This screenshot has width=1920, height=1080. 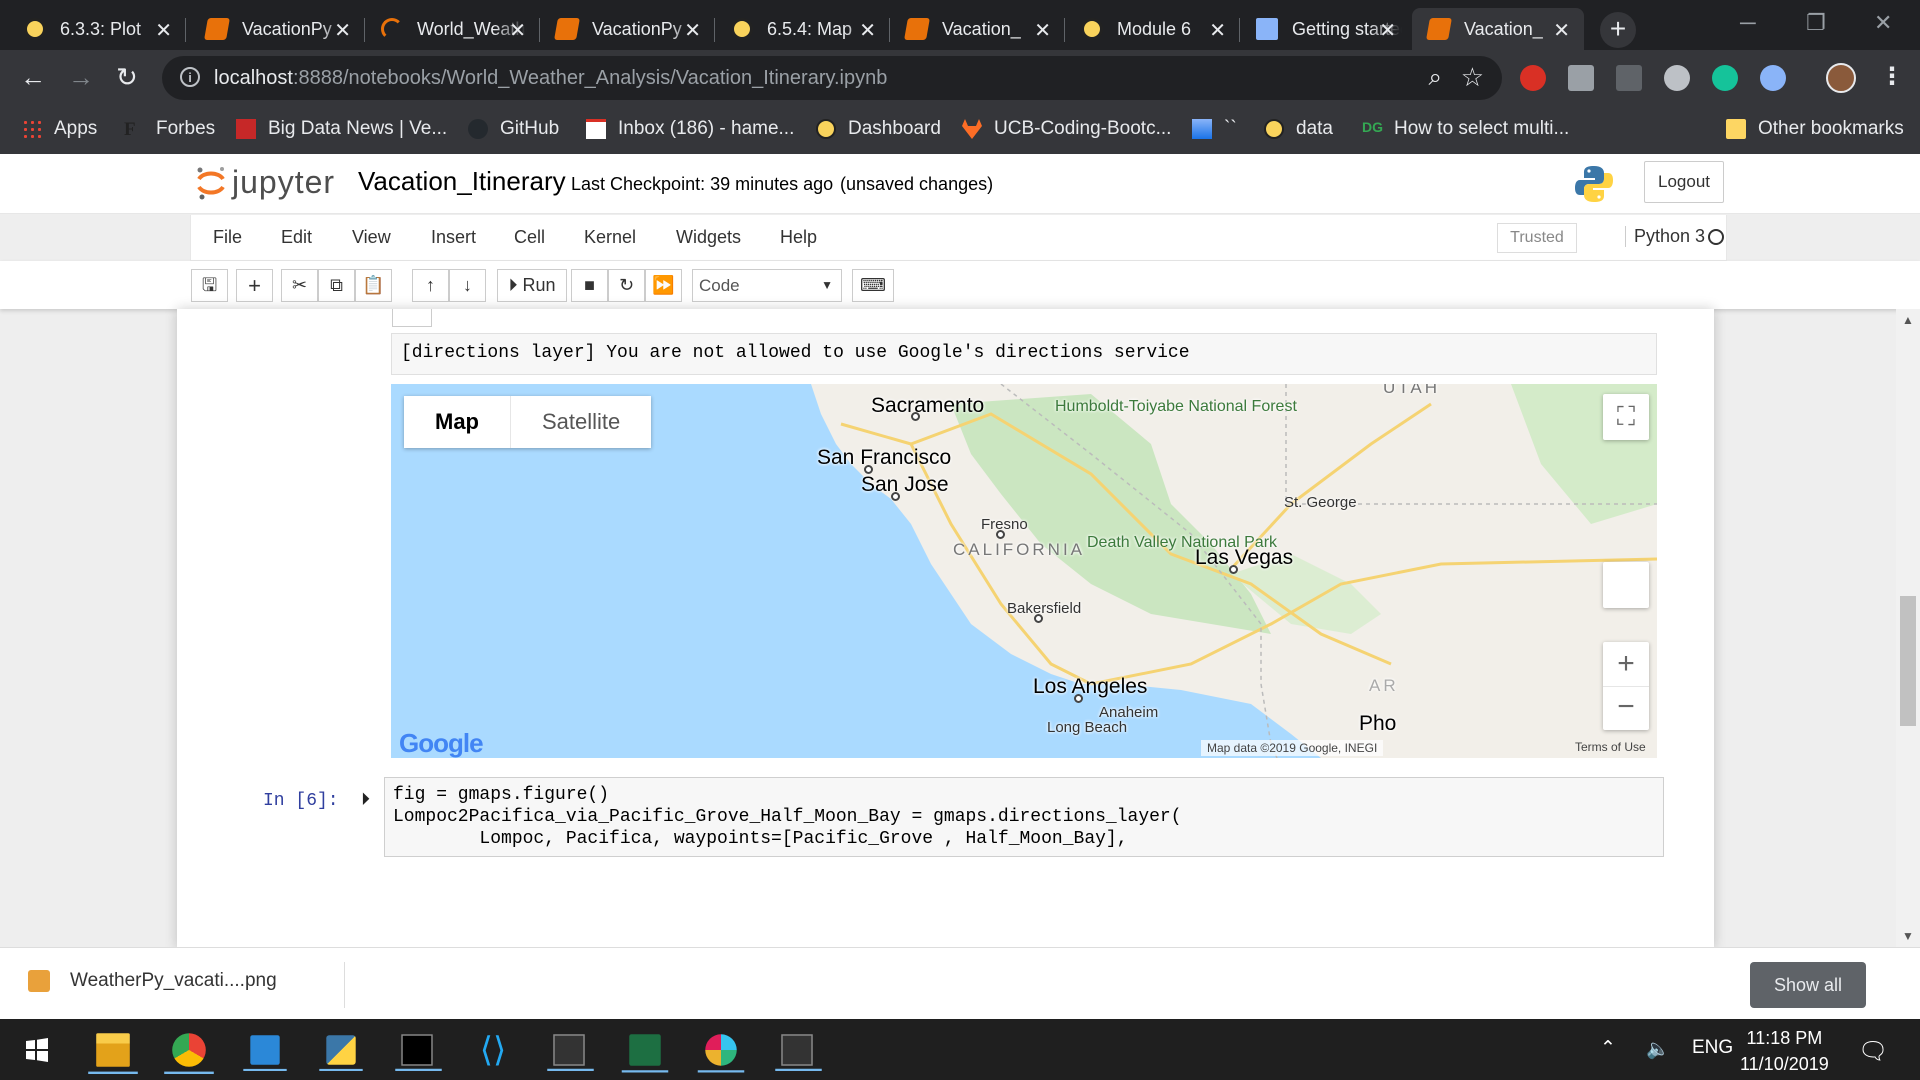 What do you see at coordinates (798, 1052) in the screenshot?
I see `terminal-3-icon` at bounding box center [798, 1052].